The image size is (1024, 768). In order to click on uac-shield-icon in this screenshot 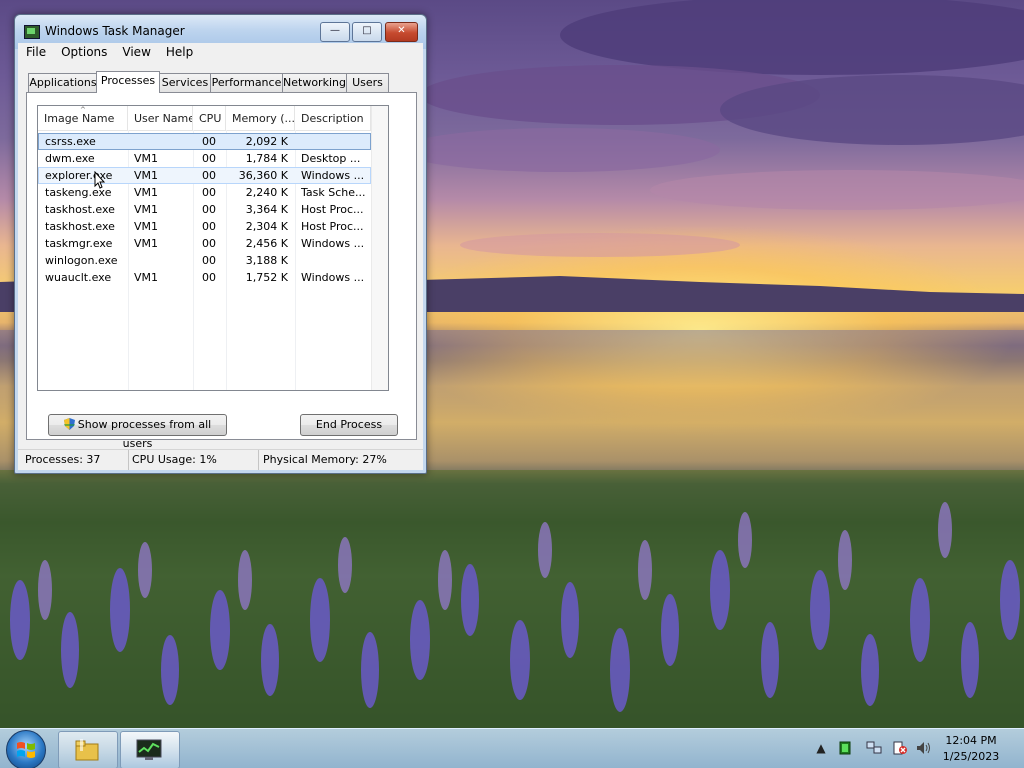, I will do `click(69, 424)`.